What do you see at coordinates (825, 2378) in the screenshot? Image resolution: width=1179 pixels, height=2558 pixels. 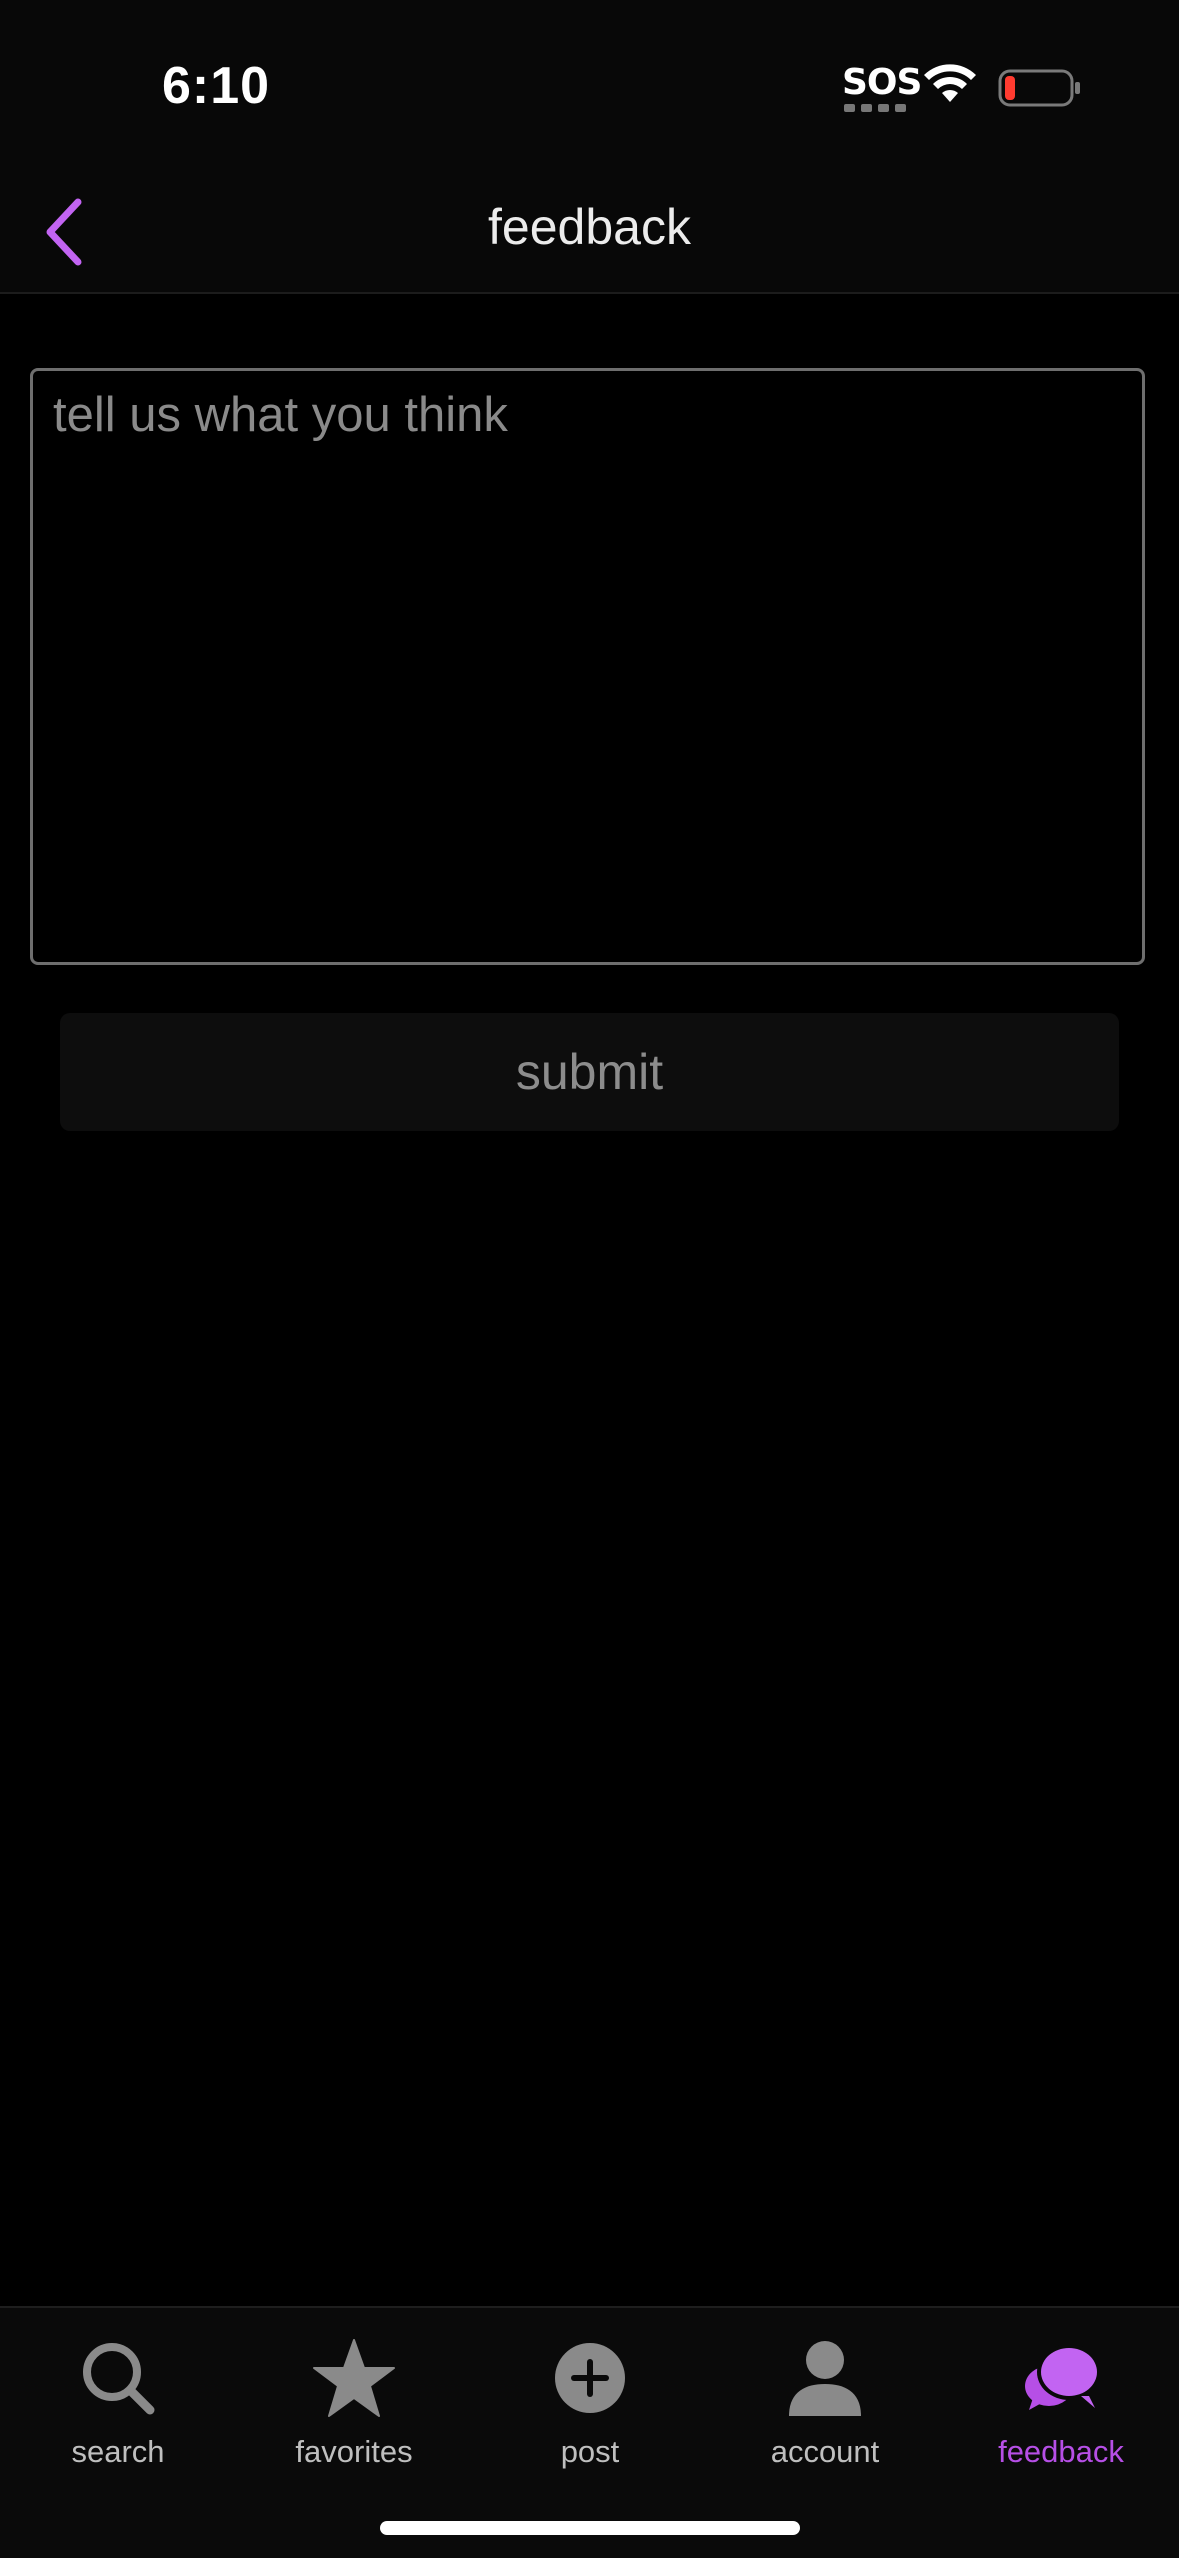 I see `person-icon` at bounding box center [825, 2378].